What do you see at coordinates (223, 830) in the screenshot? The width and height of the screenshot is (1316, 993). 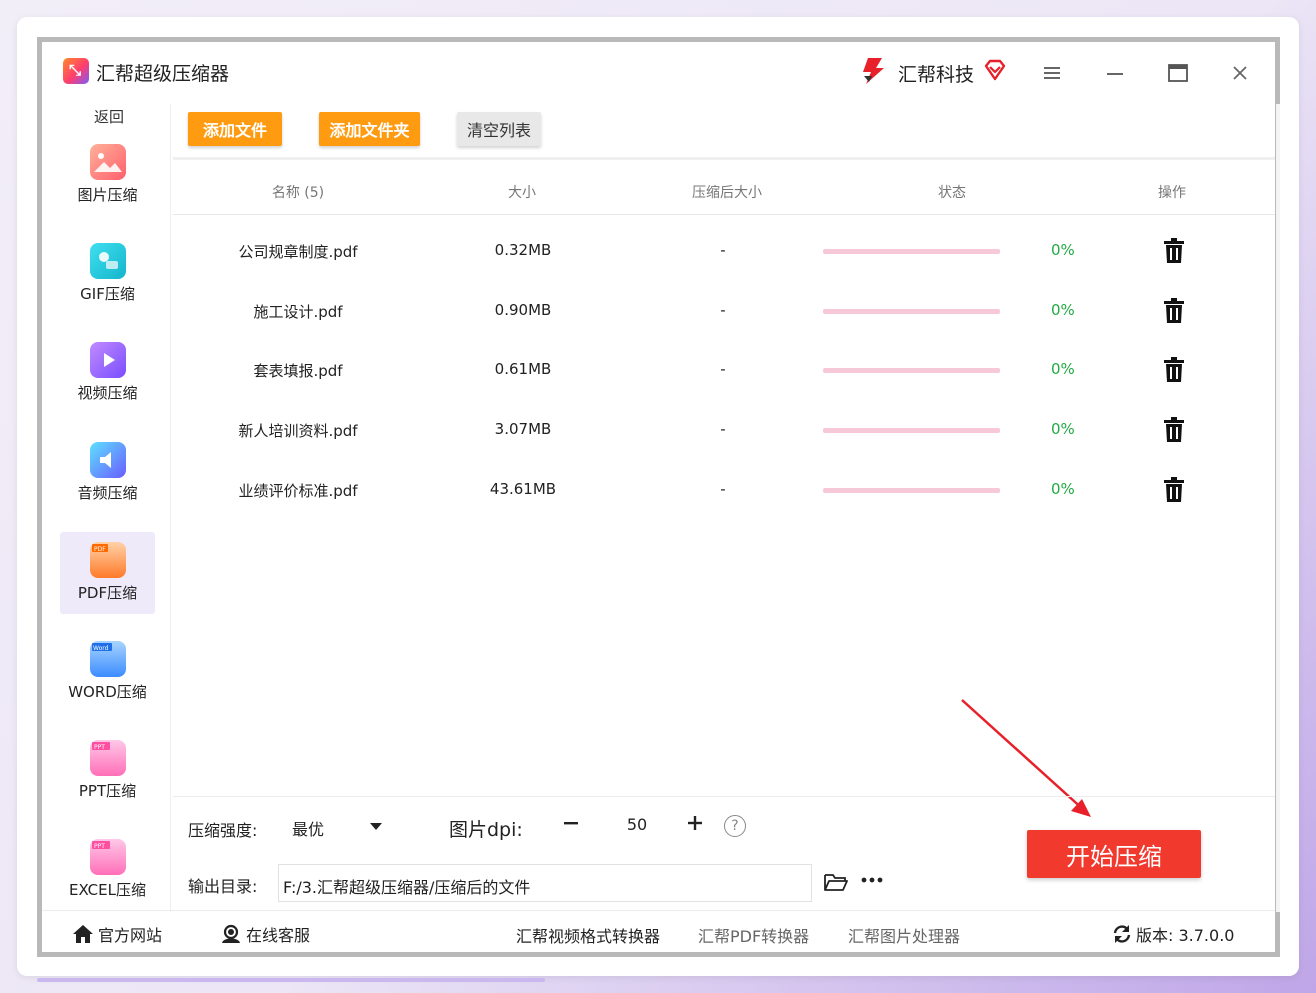 I see `strength-label: 压缩强度:` at bounding box center [223, 830].